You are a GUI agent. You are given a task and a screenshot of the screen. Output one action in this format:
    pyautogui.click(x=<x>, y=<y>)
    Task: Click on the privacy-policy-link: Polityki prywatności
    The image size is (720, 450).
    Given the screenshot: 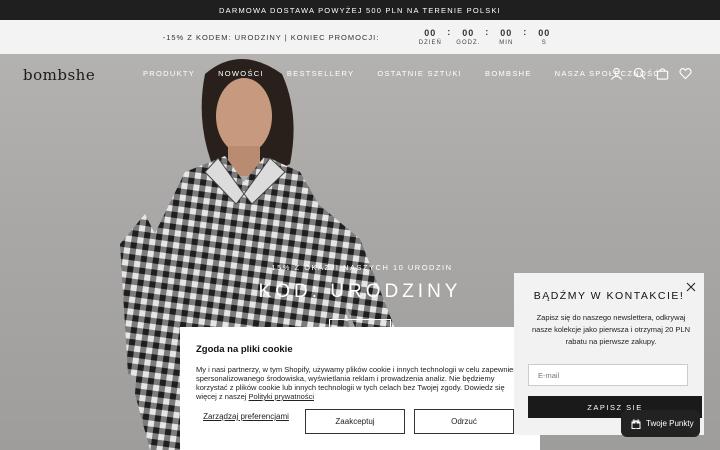 What is the action you would take?
    pyautogui.click(x=281, y=396)
    